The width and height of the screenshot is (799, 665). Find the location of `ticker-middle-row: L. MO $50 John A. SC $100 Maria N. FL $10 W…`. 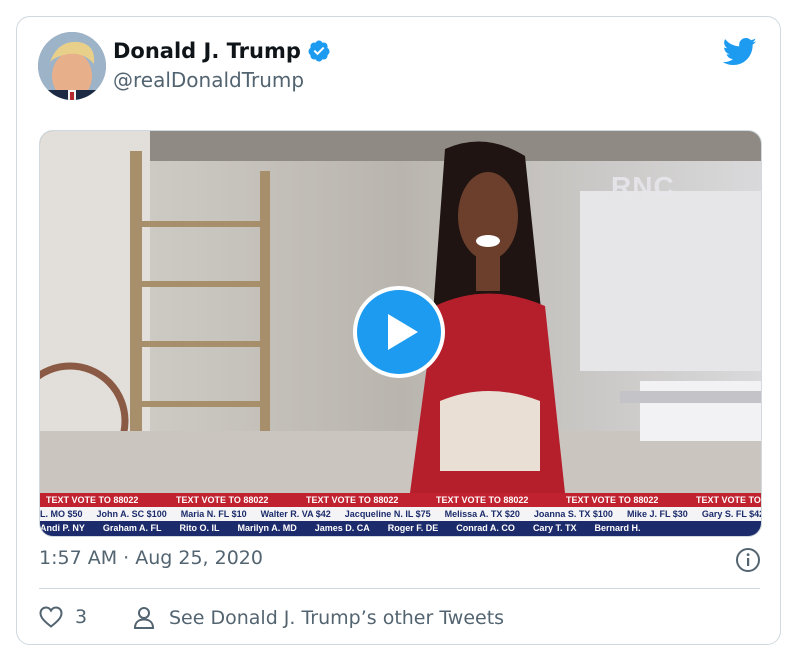

ticker-middle-row: L. MO $50 John A. SC $100 Maria N. FL $10 W… is located at coordinates (400, 514).